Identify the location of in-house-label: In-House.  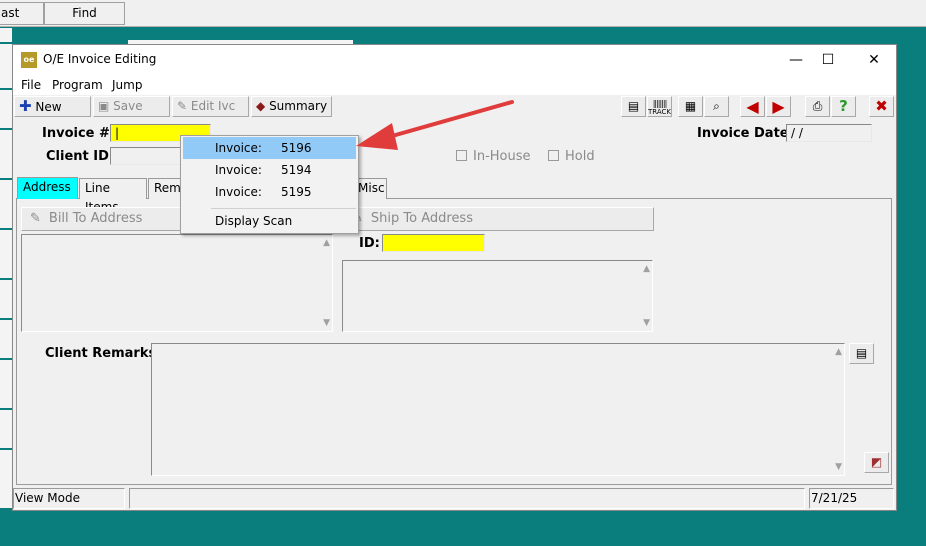
(502, 156).